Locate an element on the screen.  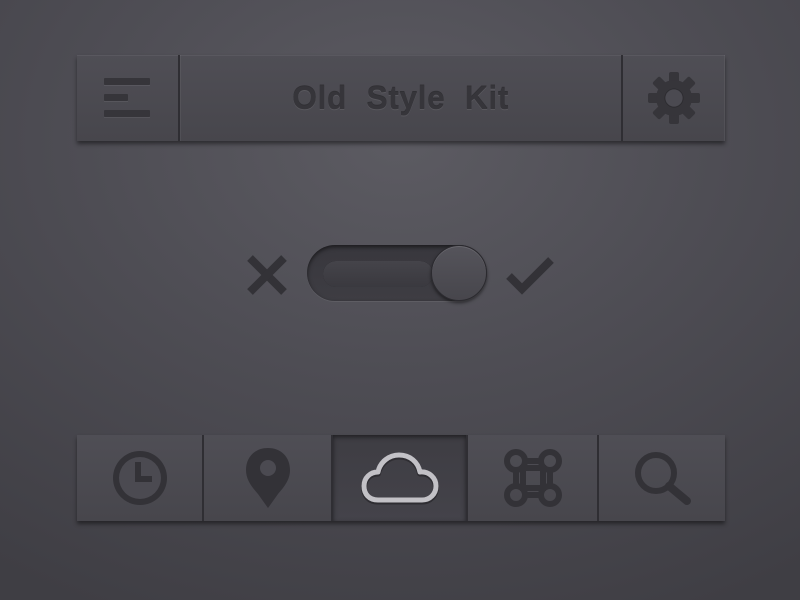
cloud-icon is located at coordinates (399, 478).